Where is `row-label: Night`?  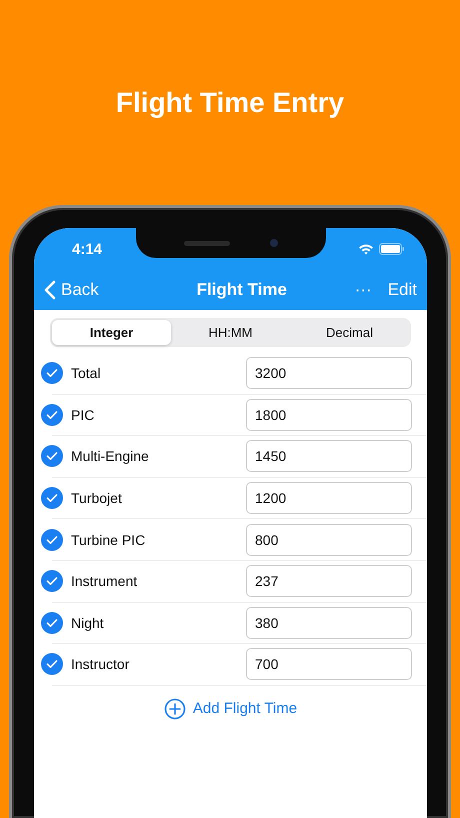
row-label: Night is located at coordinates (88, 622).